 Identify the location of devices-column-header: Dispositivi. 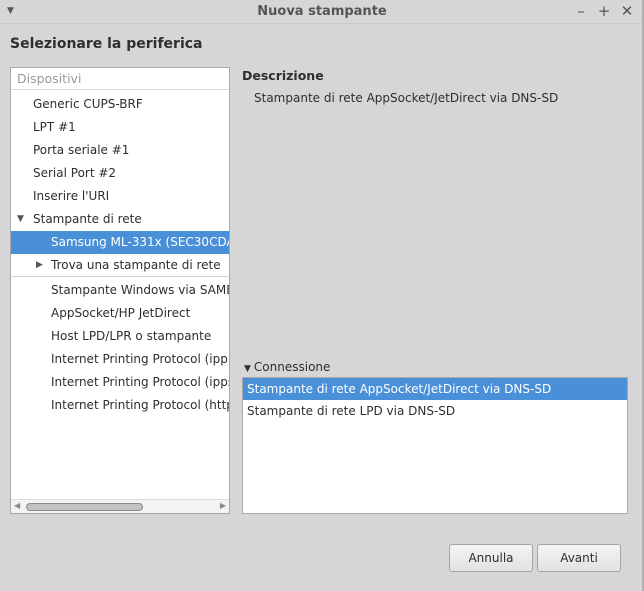
(120, 79).